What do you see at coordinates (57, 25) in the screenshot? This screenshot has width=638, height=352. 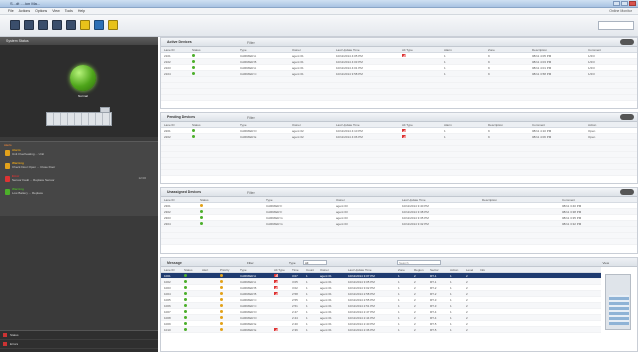 I see `download-icon` at bounding box center [57, 25].